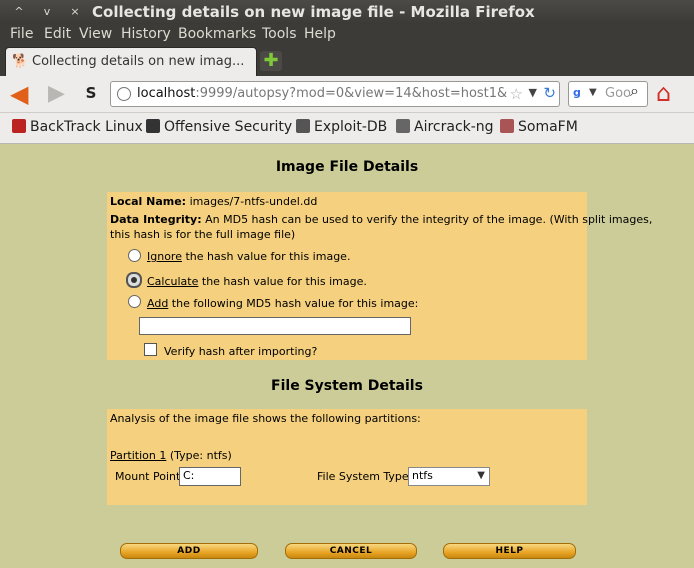 The image size is (694, 568). Describe the element at coordinates (365, 476) in the screenshot. I see `fs-type-label: File System Type:` at that location.